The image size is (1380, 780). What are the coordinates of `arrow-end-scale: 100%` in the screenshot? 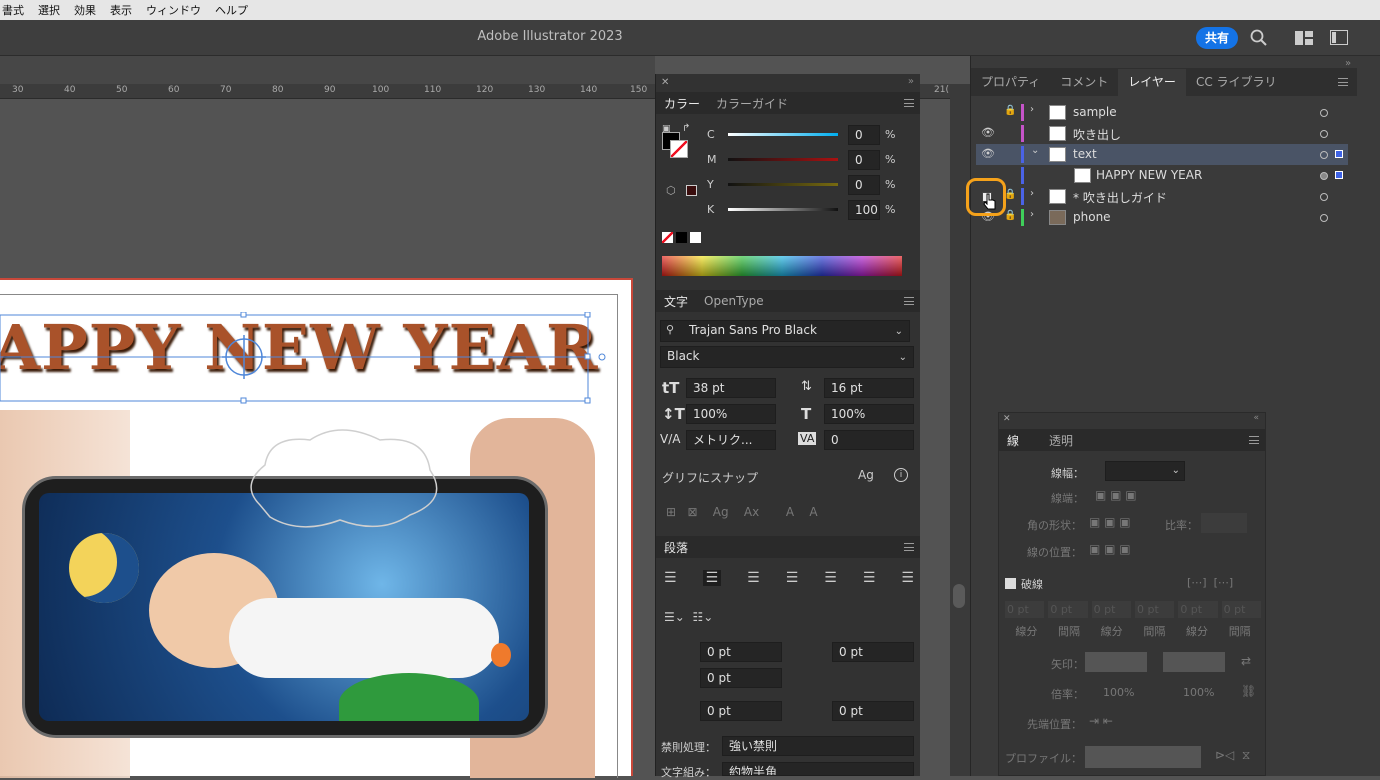 It's located at (1198, 692).